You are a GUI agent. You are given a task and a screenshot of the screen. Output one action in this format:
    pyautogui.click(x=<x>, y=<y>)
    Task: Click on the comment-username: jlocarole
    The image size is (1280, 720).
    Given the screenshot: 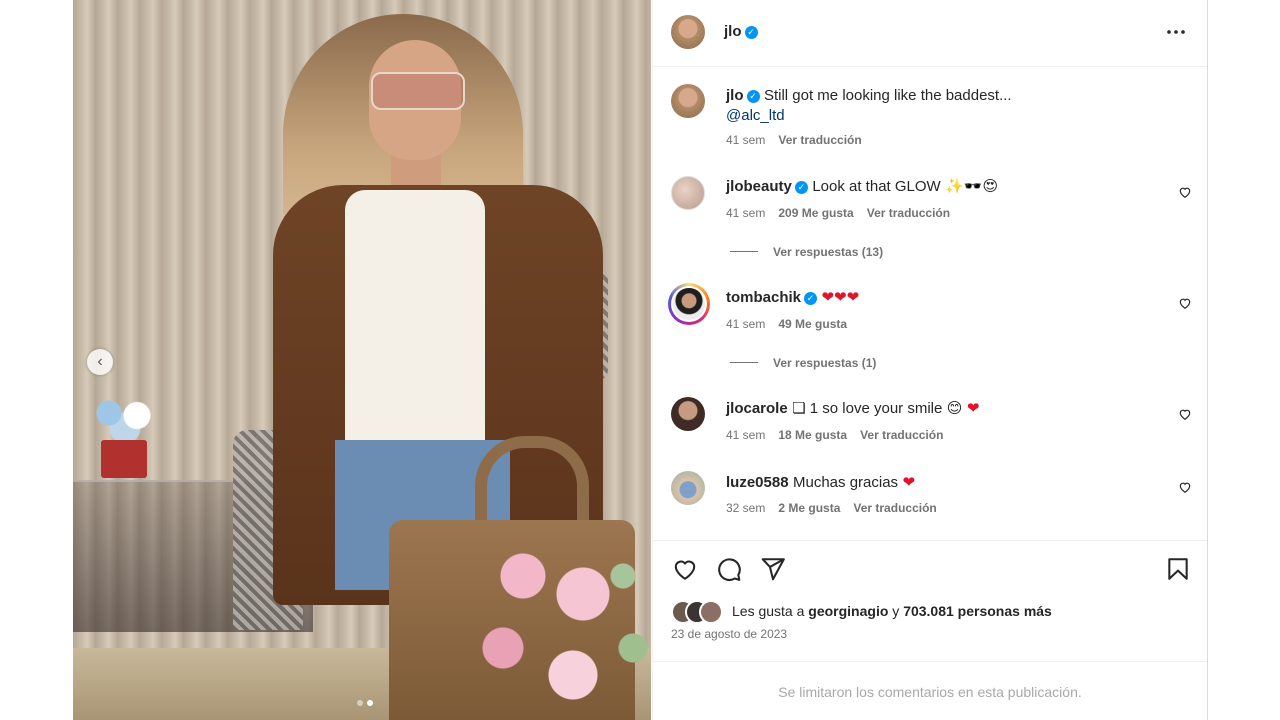 What is the action you would take?
    pyautogui.click(x=757, y=408)
    